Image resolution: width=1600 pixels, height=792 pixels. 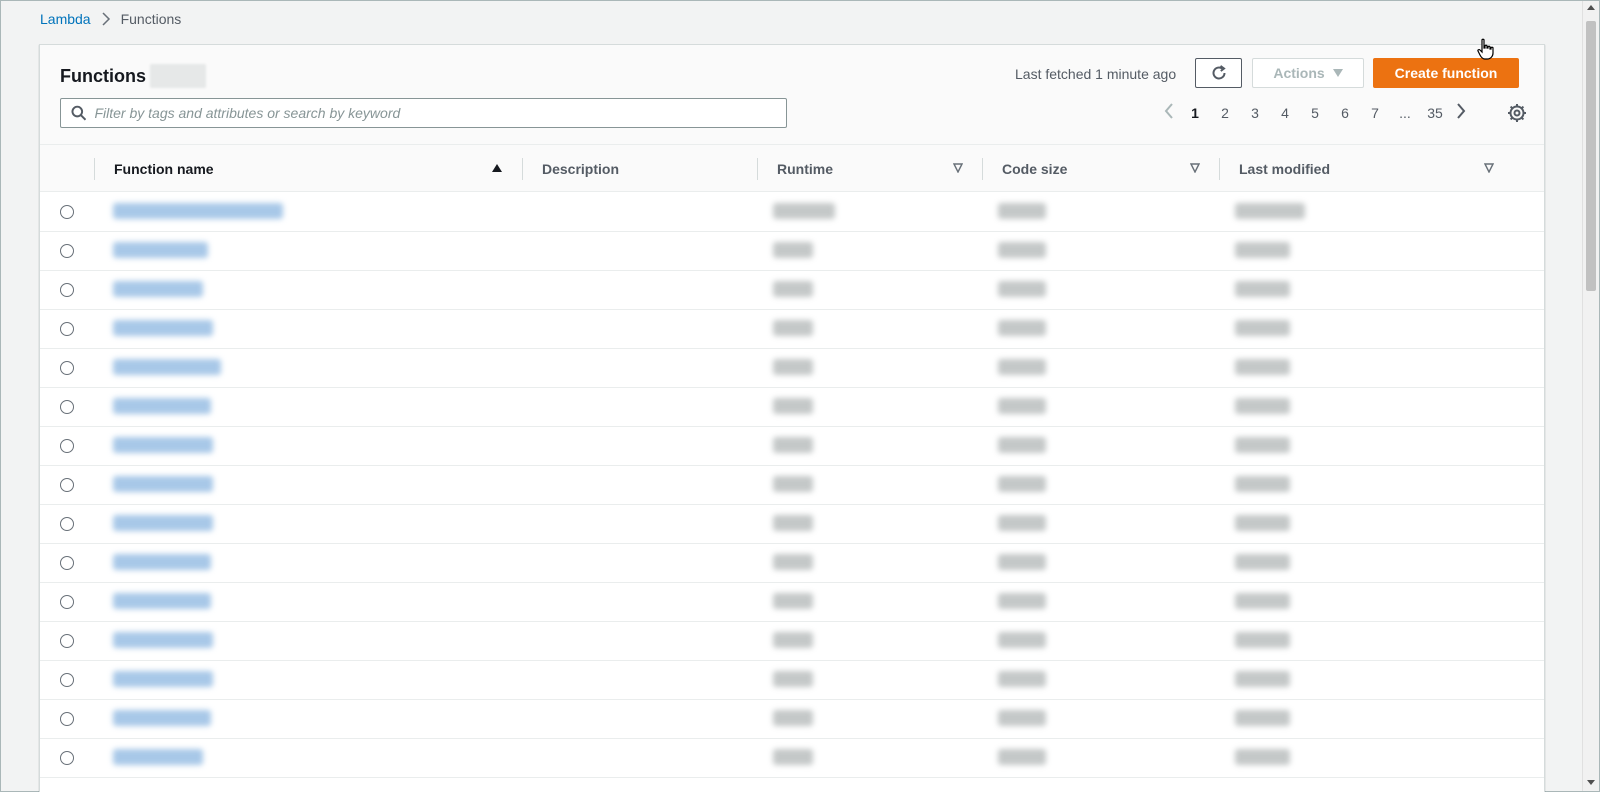 What do you see at coordinates (1375, 113) in the screenshot?
I see `page-7: 7` at bounding box center [1375, 113].